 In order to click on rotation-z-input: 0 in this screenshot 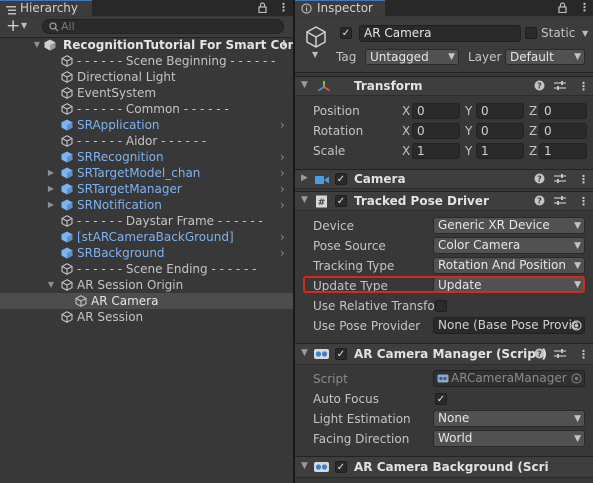, I will do `click(563, 131)`.